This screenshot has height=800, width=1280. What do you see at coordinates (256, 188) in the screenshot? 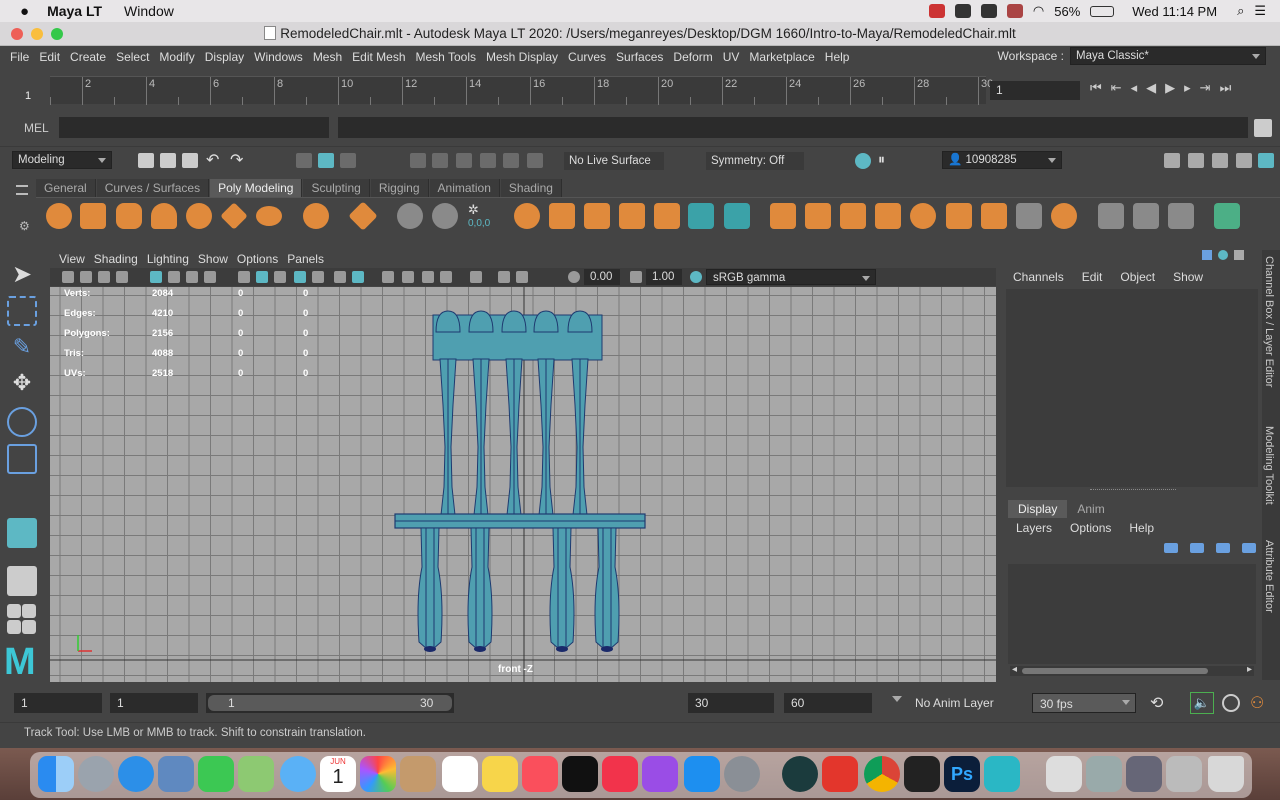
I see `shelf-tab-poly-modeling: Poly Modeling` at bounding box center [256, 188].